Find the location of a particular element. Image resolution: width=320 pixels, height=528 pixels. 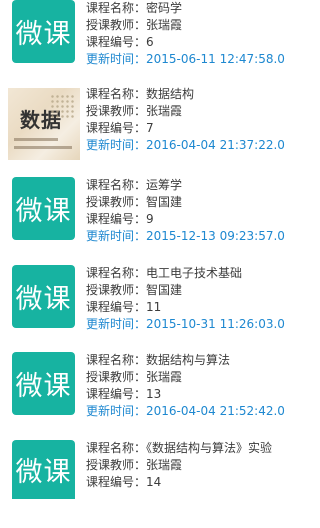

course-code-row: 课程编号：9 is located at coordinates (201, 219).